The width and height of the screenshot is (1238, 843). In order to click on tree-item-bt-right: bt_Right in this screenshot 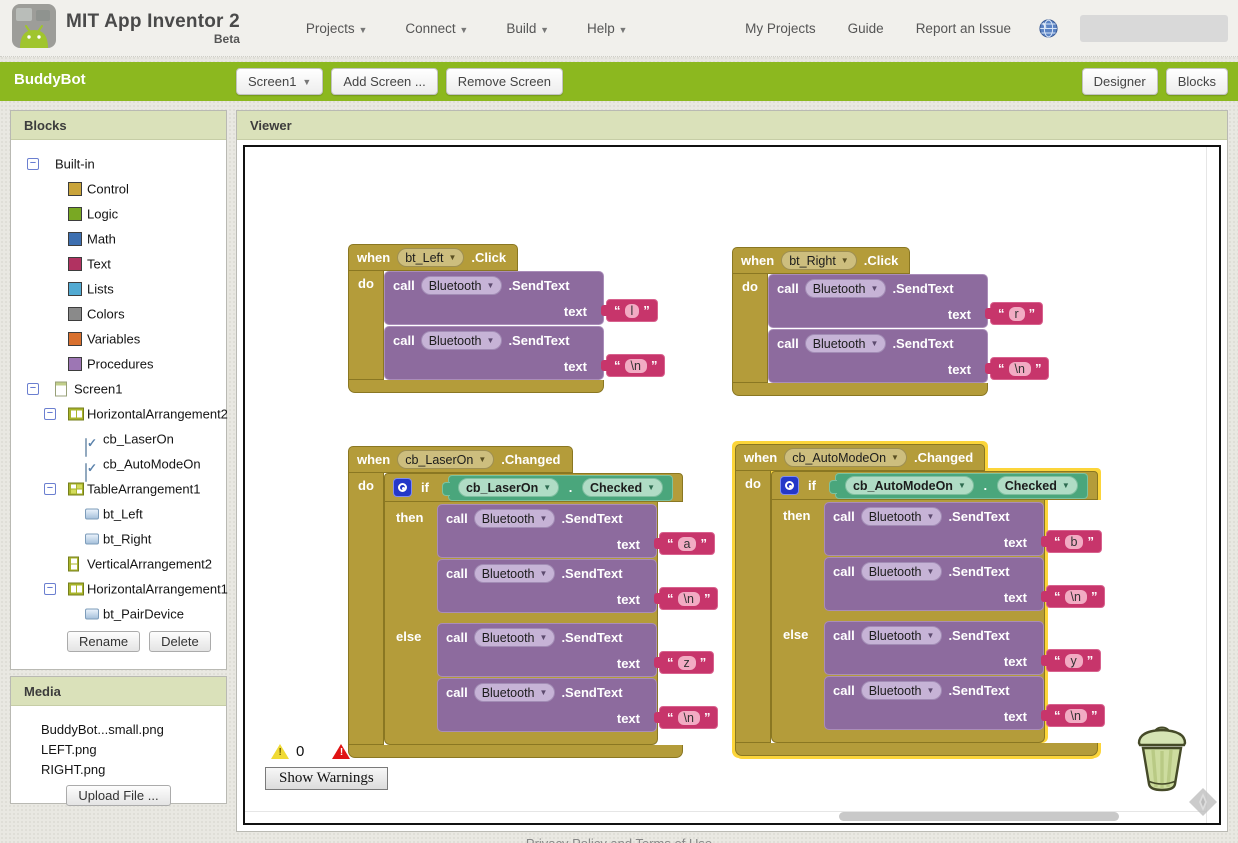, I will do `click(118, 538)`.